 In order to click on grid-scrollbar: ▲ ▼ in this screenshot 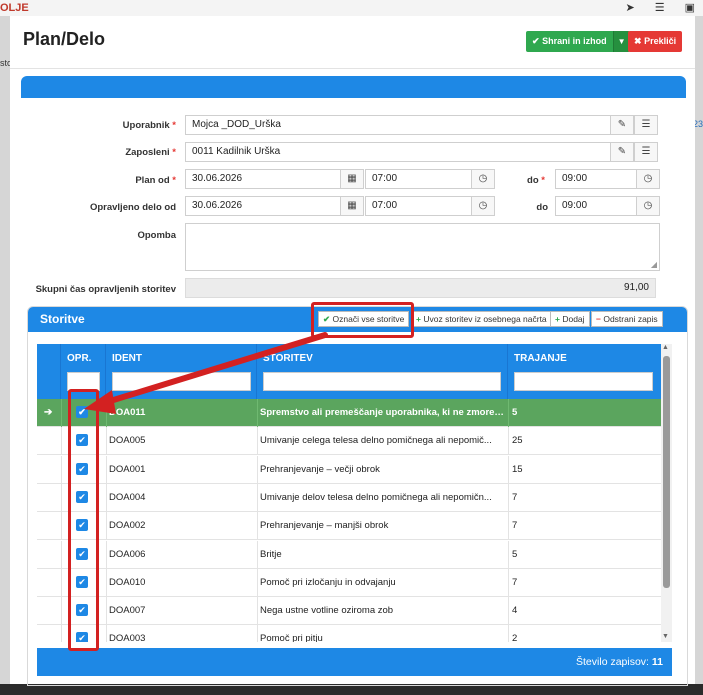, I will do `click(666, 493)`.